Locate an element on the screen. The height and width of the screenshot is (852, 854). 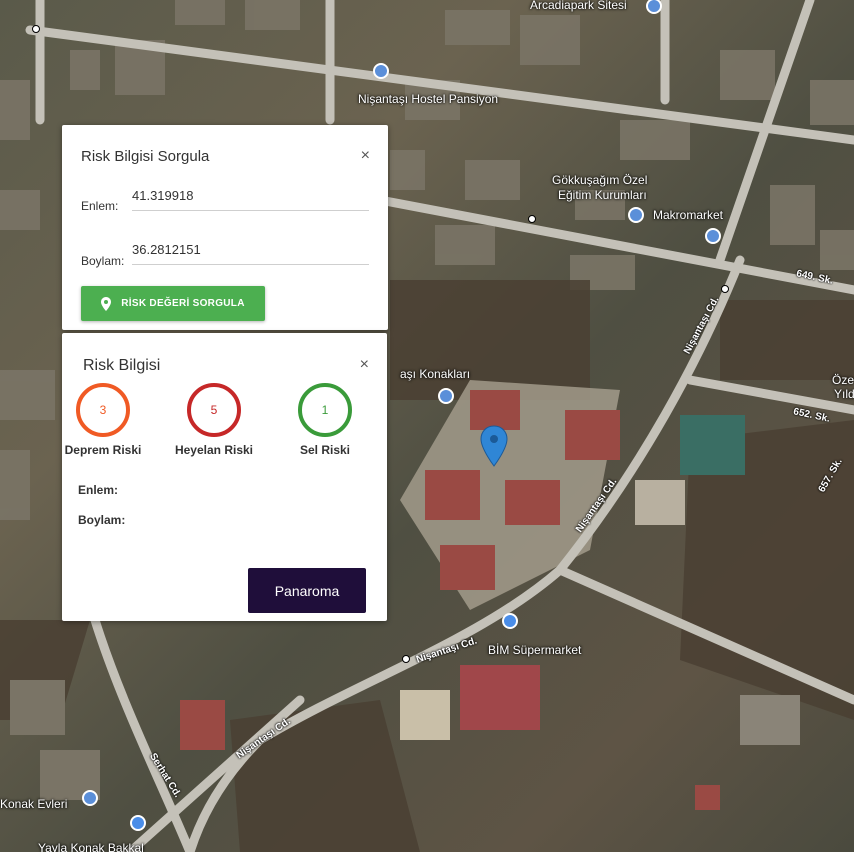
query-risk-button: RİSK DEĞERİ SORGULA is located at coordinates (173, 303).